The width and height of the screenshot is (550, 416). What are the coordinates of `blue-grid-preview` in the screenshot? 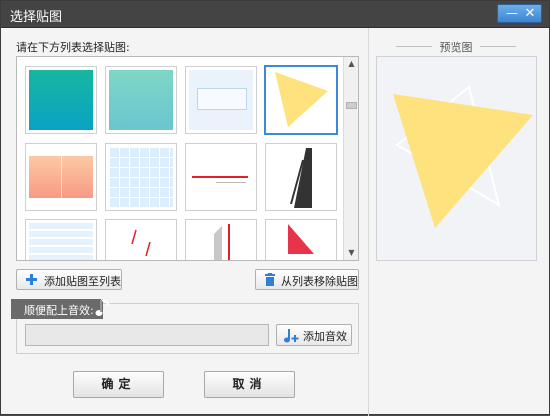 It's located at (141, 177).